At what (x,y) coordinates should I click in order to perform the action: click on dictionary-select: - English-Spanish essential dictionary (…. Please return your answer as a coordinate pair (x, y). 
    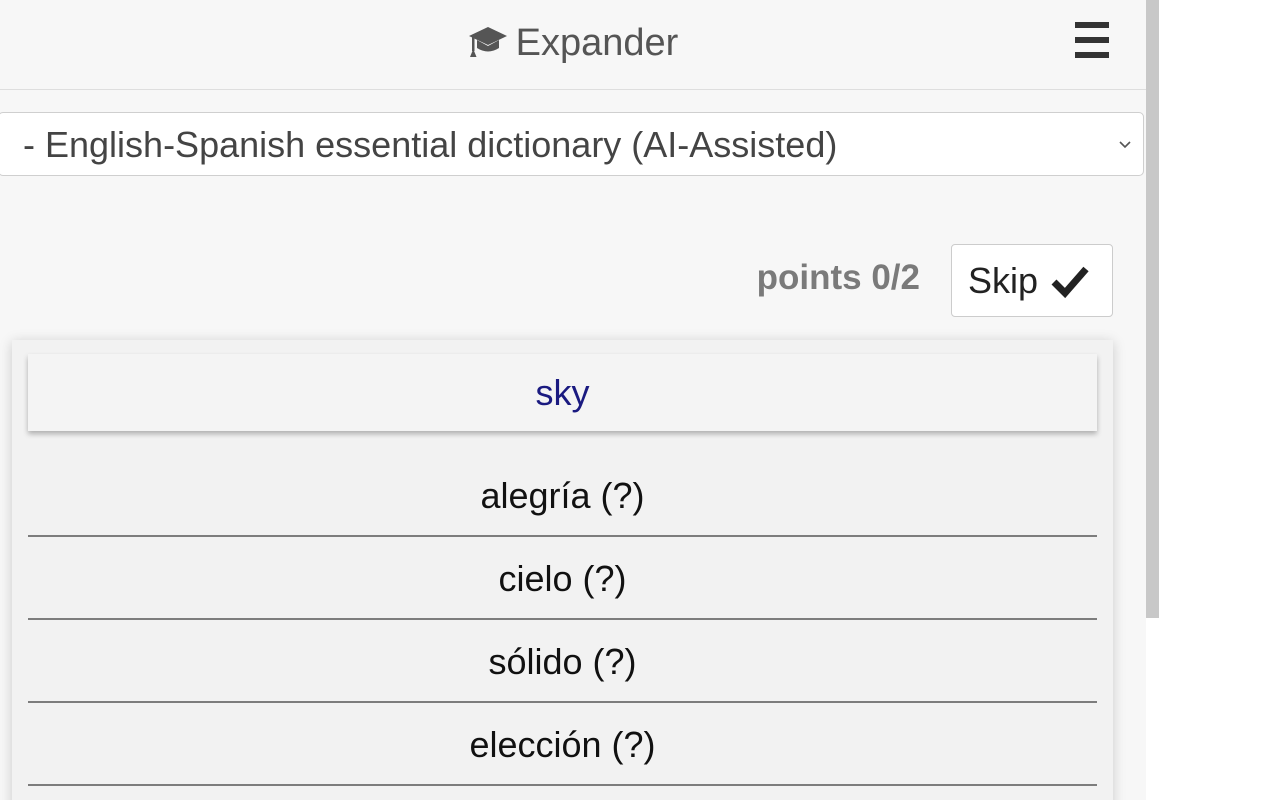
    Looking at the image, I should click on (572, 144).